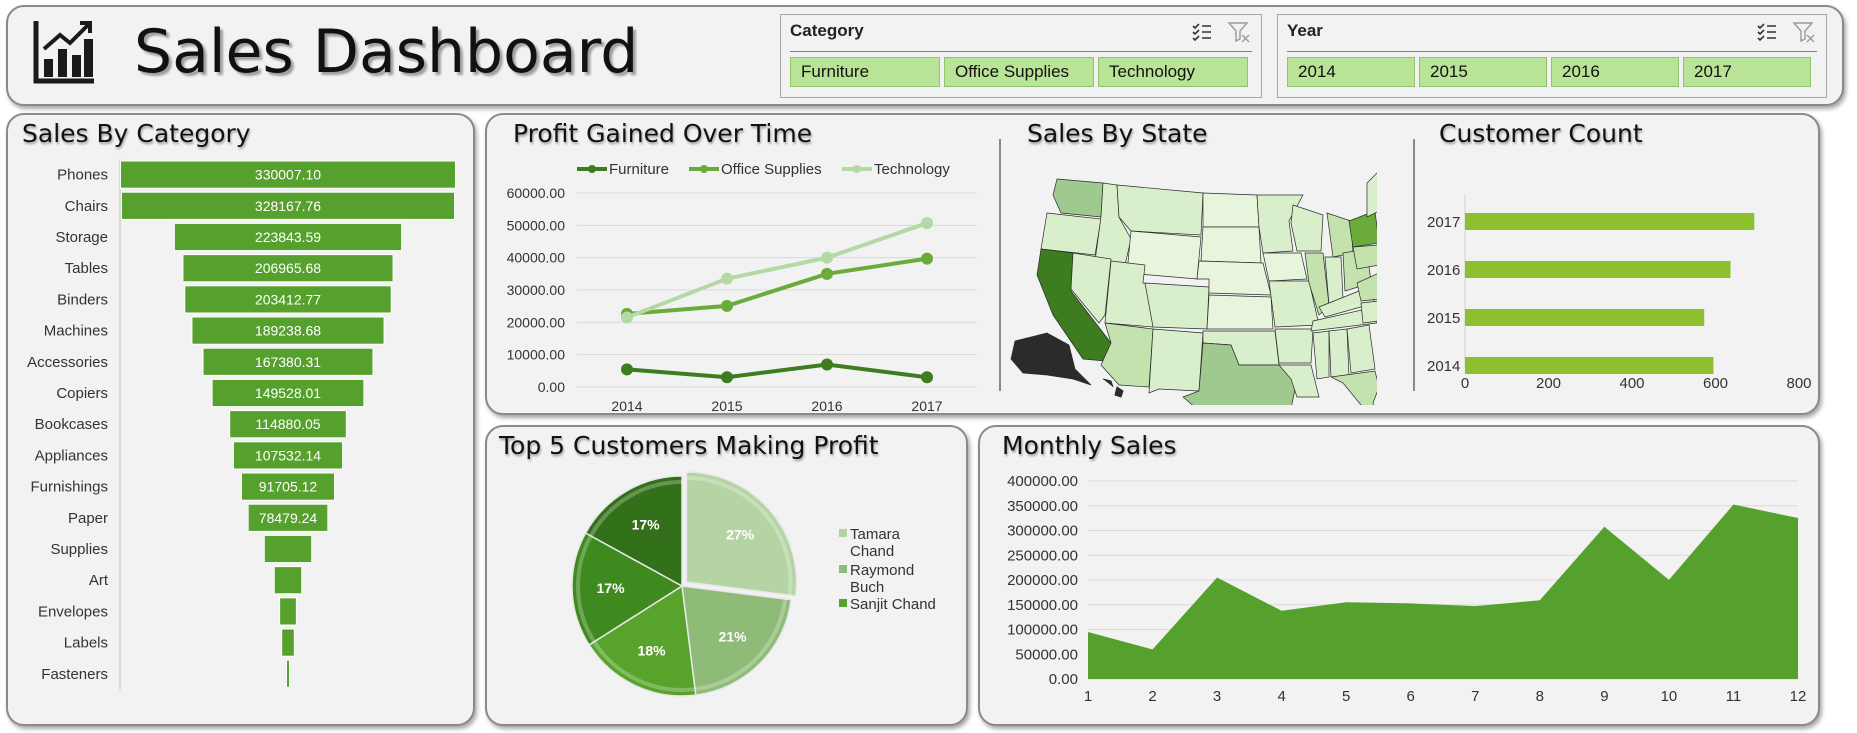 The height and width of the screenshot is (733, 1857). What do you see at coordinates (1089, 445) in the screenshot?
I see `monthly-sales-title: Monthly Sales` at bounding box center [1089, 445].